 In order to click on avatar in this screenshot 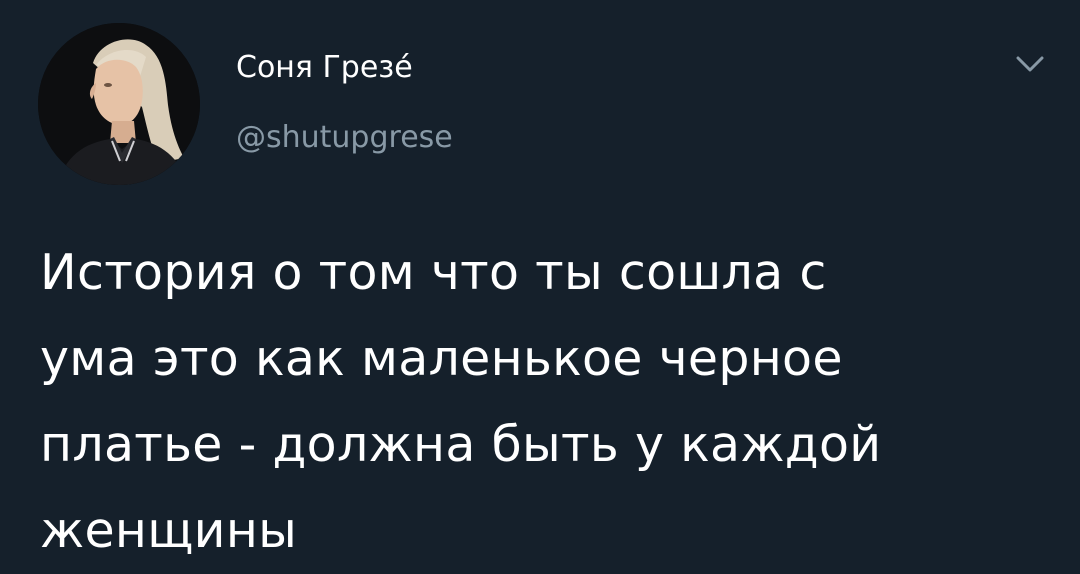, I will do `click(119, 104)`.